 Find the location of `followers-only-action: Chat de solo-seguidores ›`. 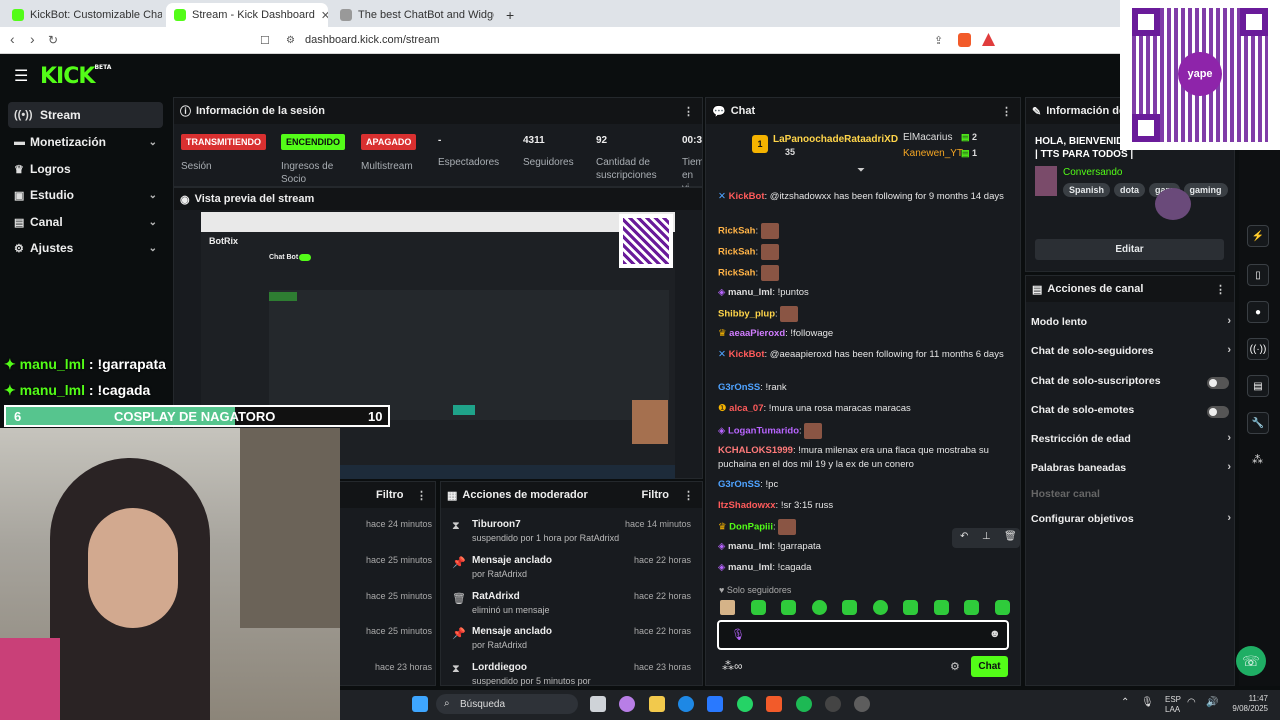

followers-only-action: Chat de solo-seguidores › is located at coordinates (1131, 353).